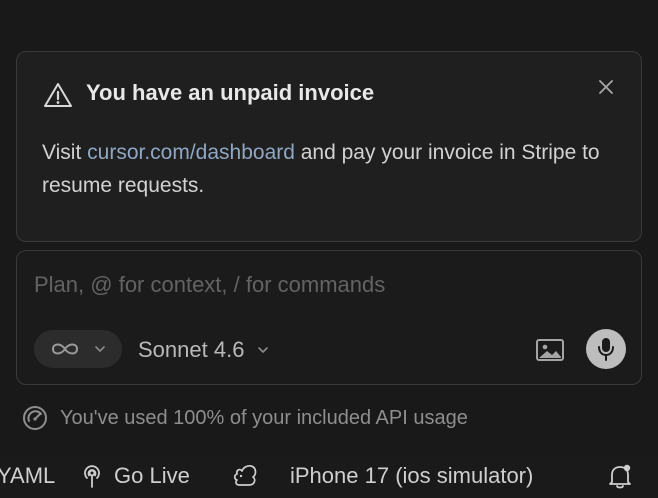 This screenshot has width=658, height=498. What do you see at coordinates (550, 350) in the screenshot?
I see `image-icon` at bounding box center [550, 350].